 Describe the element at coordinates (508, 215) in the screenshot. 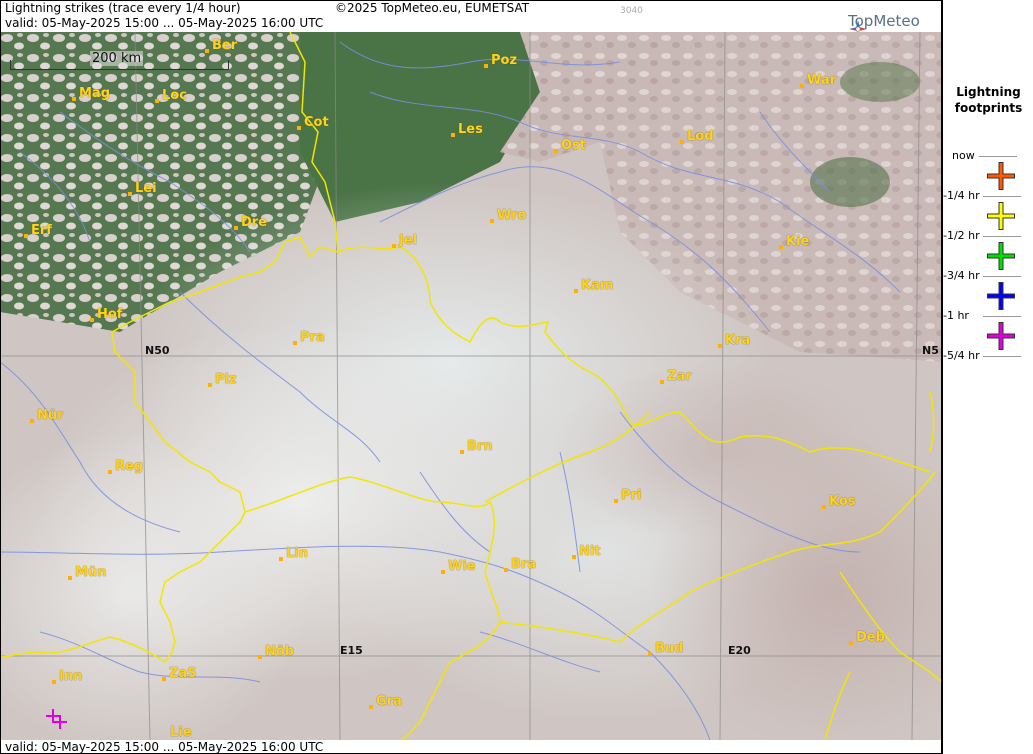

I see `city-wro: Wro` at that location.